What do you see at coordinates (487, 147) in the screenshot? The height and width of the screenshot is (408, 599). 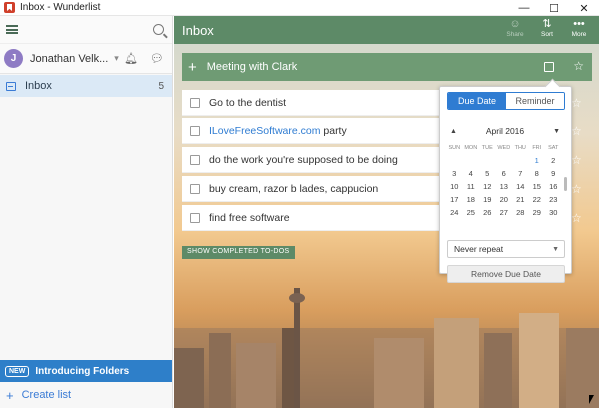 I see `weekday-label: TUE` at bounding box center [487, 147].